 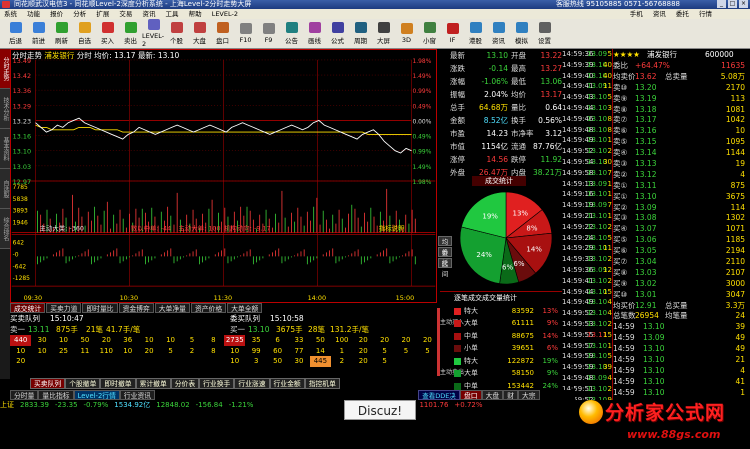 What do you see at coordinates (217, 383) in the screenshot?
I see `footer-tab-5: 行业换手` at bounding box center [217, 383].